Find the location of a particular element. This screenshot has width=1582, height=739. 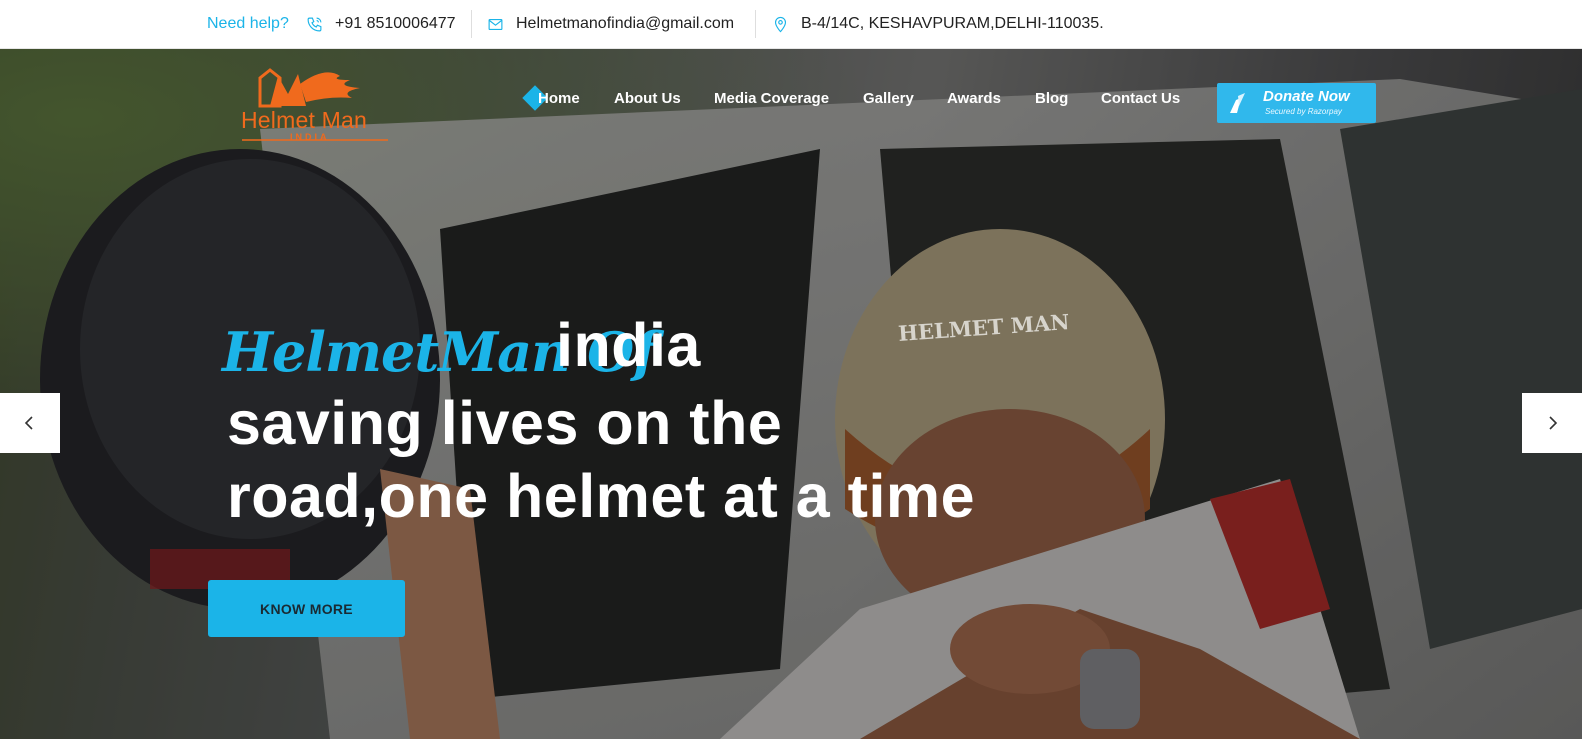

razorpay-icon is located at coordinates (1237, 103).